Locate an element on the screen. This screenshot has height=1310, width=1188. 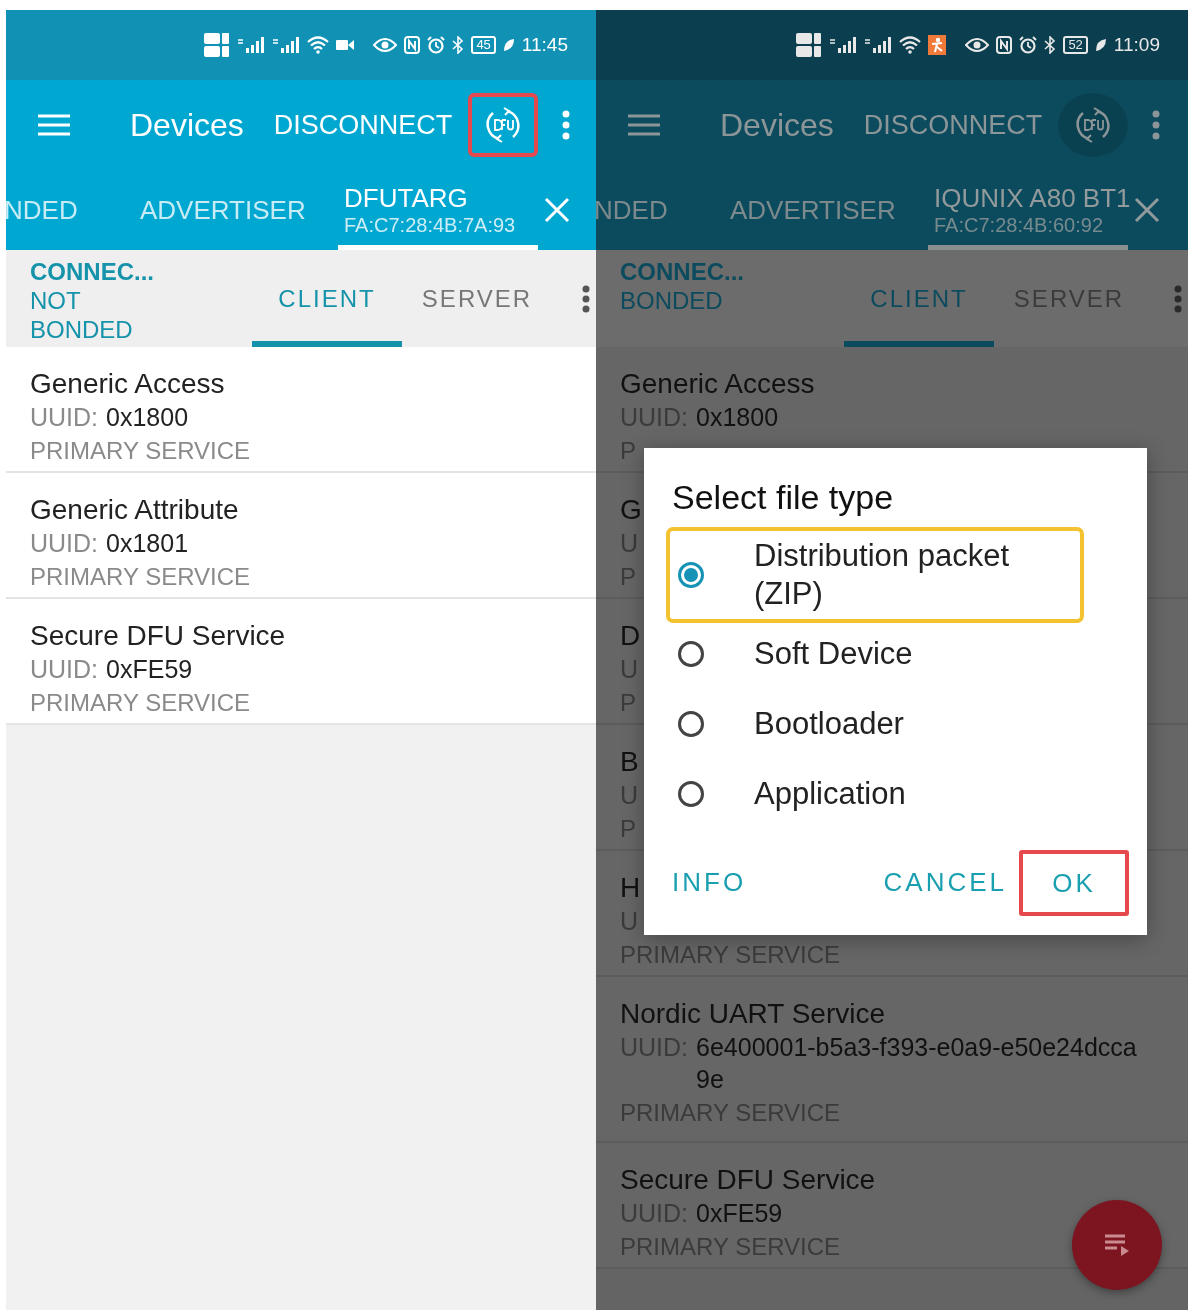
dialog-button: OK is located at coordinates (1074, 882).